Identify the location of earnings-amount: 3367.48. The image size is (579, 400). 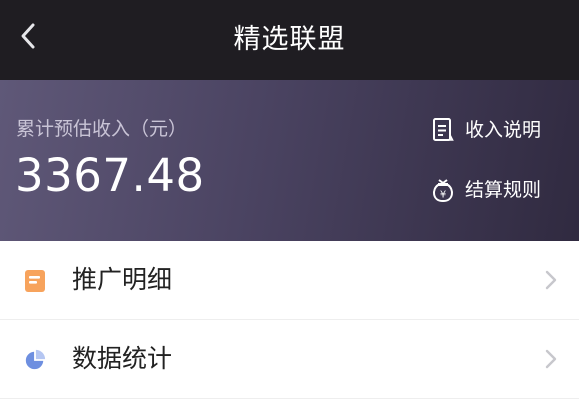
(110, 175).